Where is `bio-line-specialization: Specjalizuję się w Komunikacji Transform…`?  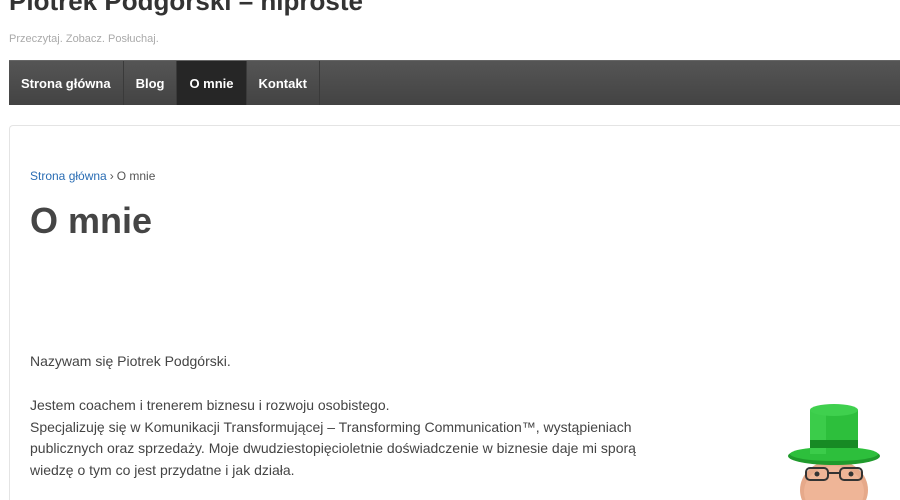 bio-line-specialization: Specjalizuję się w Komunikacji Transform… is located at coordinates (333, 448).